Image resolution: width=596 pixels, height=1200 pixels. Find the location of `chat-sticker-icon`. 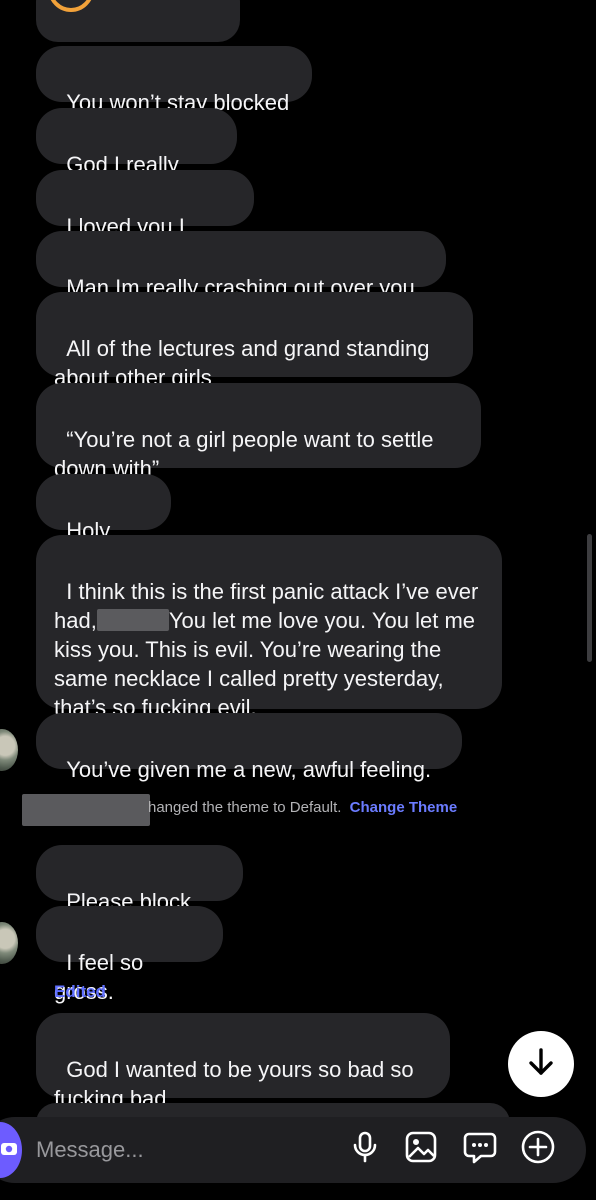

chat-sticker-icon is located at coordinates (480, 1149).